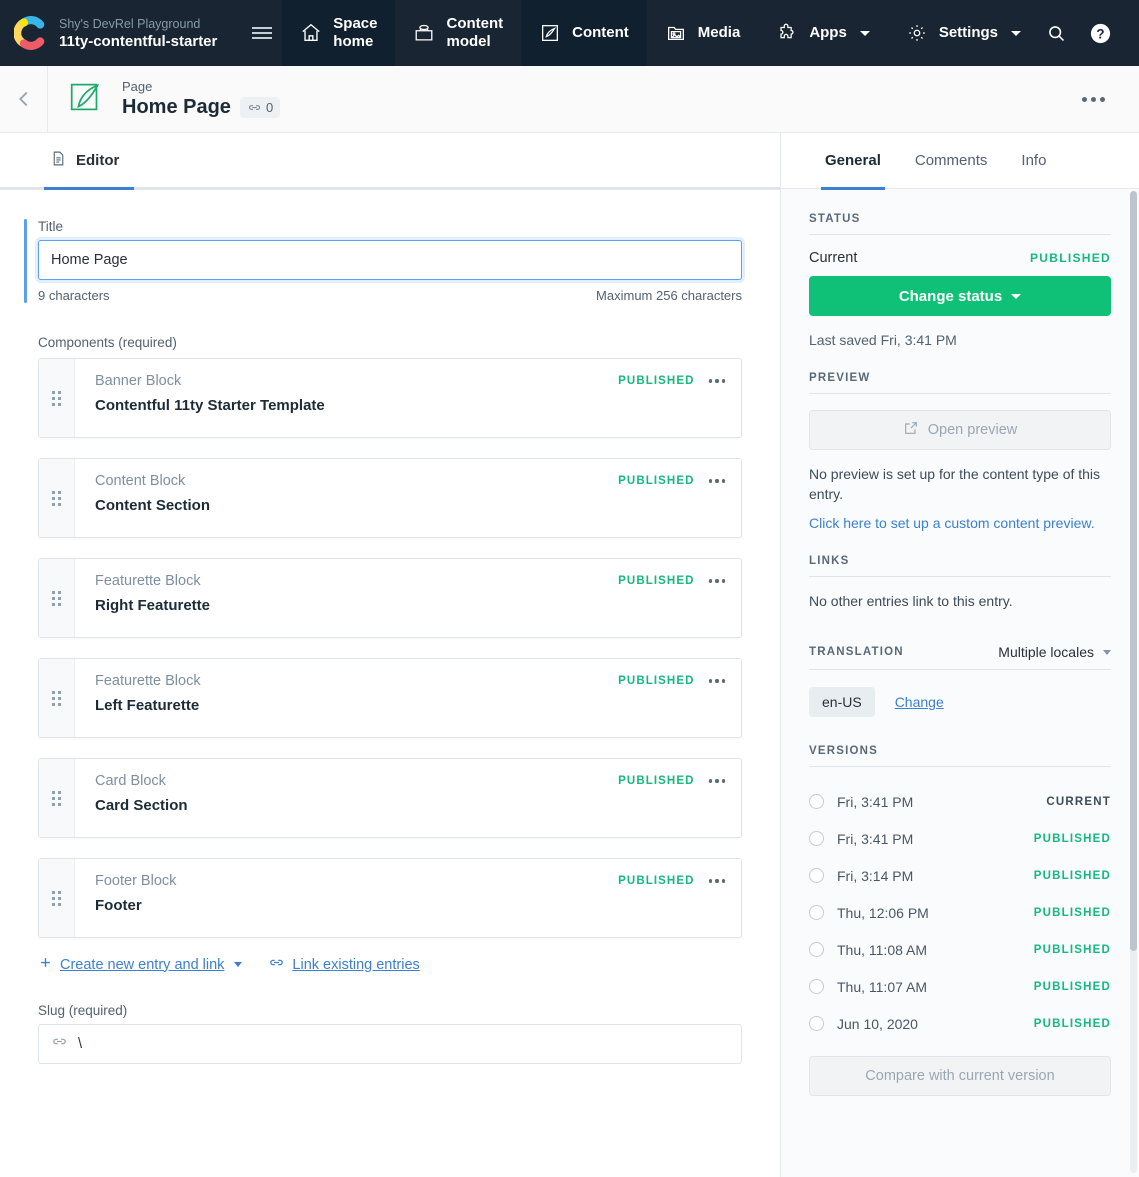  Describe the element at coordinates (1056, 33) in the screenshot. I see `search-icon` at that location.